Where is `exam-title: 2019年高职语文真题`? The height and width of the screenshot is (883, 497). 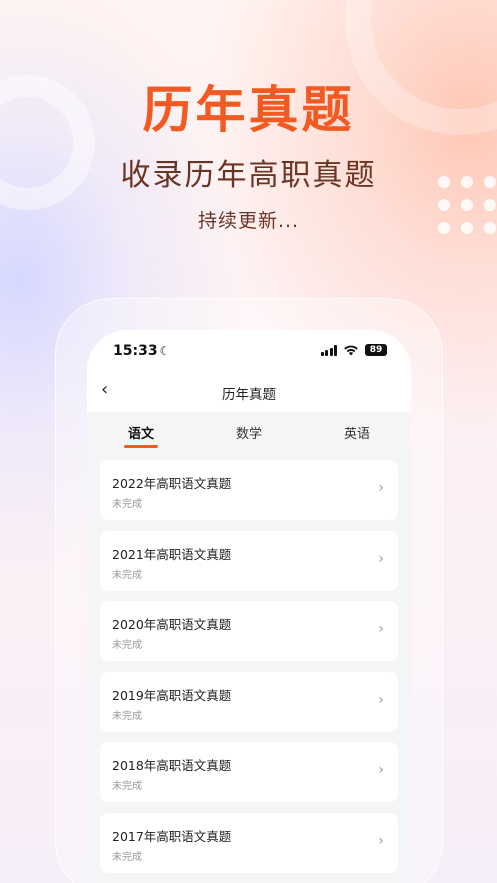 exam-title: 2019年高职语文真题 is located at coordinates (172, 695).